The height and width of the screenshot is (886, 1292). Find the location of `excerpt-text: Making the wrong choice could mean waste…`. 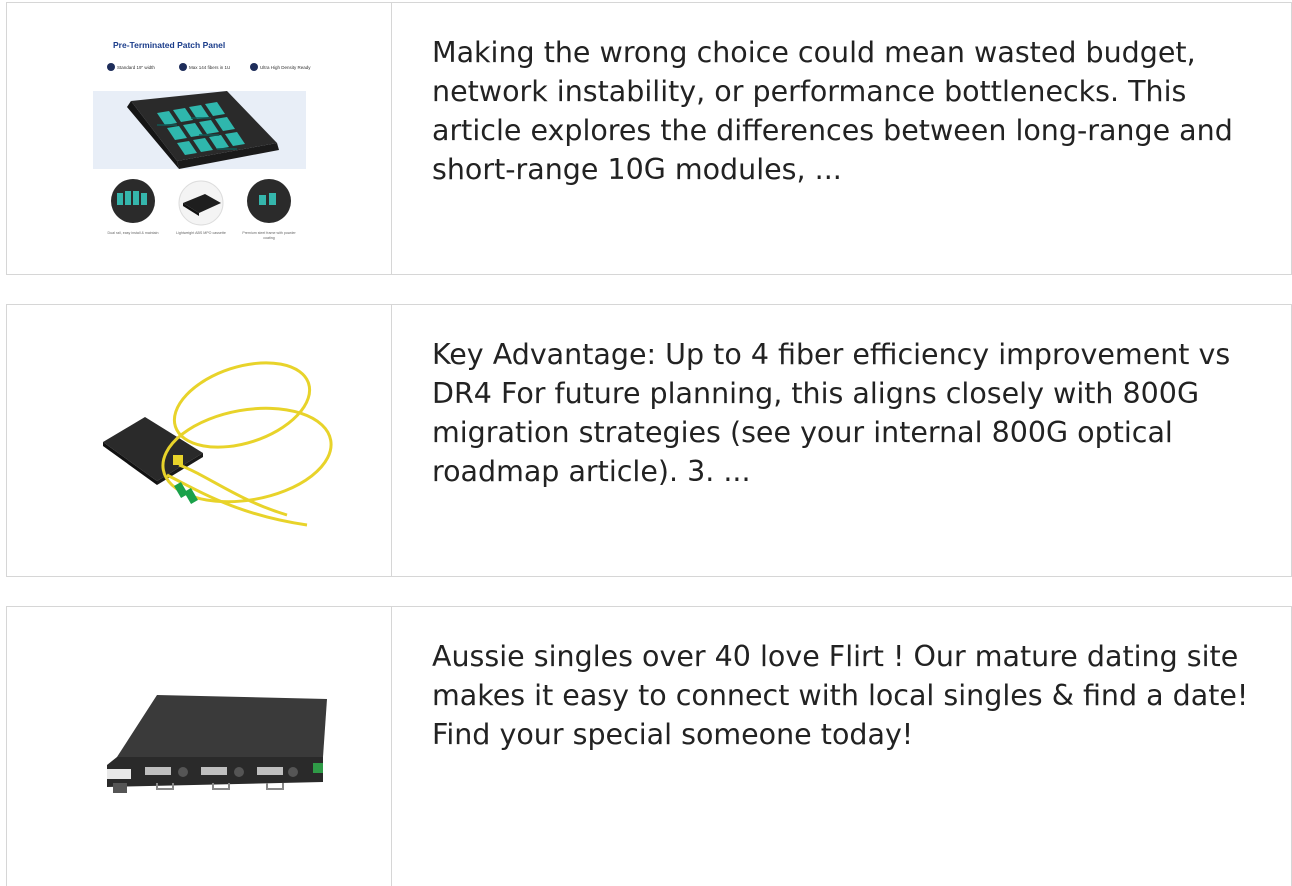

excerpt-text: Making the wrong choice could mean waste… is located at coordinates (832, 111).